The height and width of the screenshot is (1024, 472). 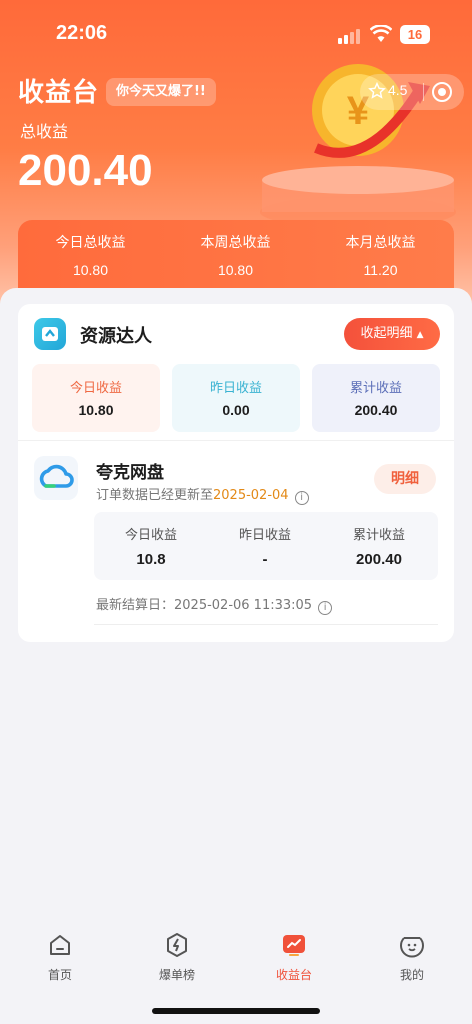 I want to click on caret-up-icon: ▲, so click(x=420, y=335).